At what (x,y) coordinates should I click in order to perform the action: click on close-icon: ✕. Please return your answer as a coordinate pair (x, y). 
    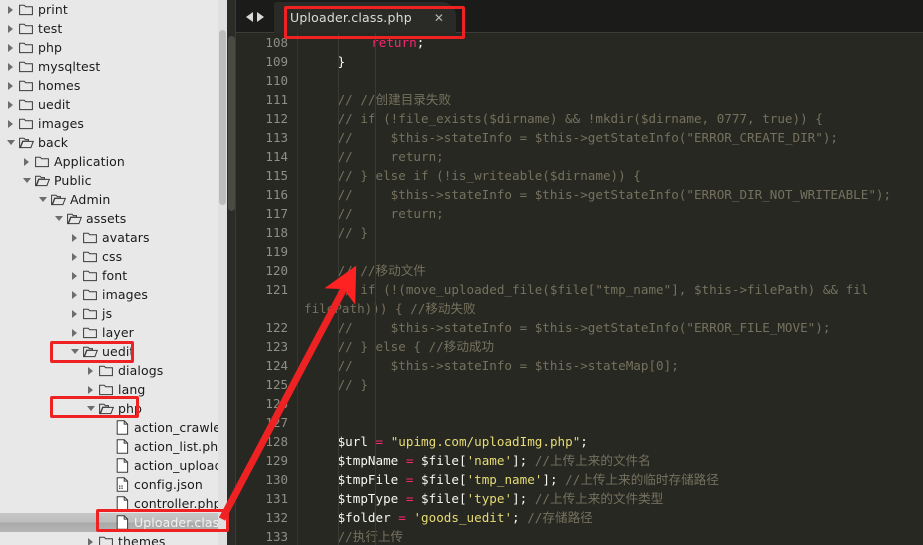
    Looking at the image, I should click on (439, 18).